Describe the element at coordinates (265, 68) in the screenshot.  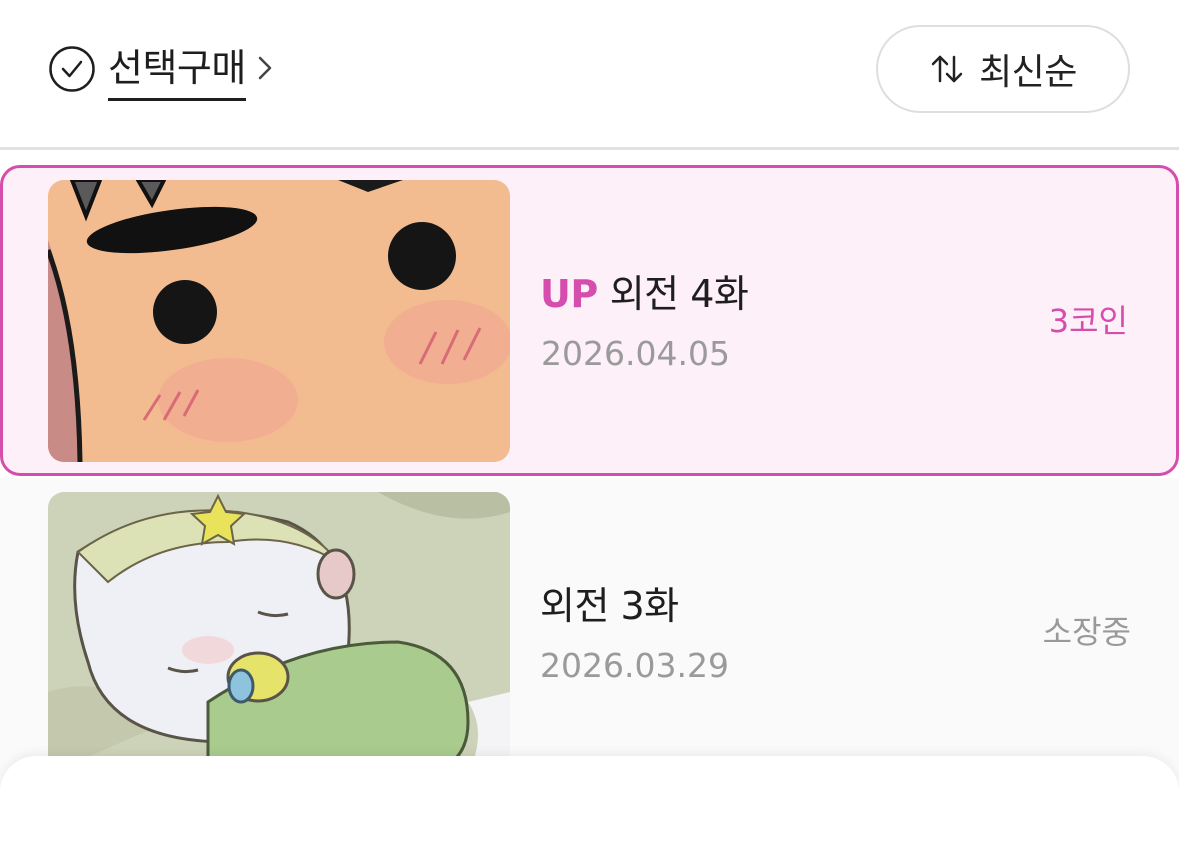
I see `chevron-right-icon` at that location.